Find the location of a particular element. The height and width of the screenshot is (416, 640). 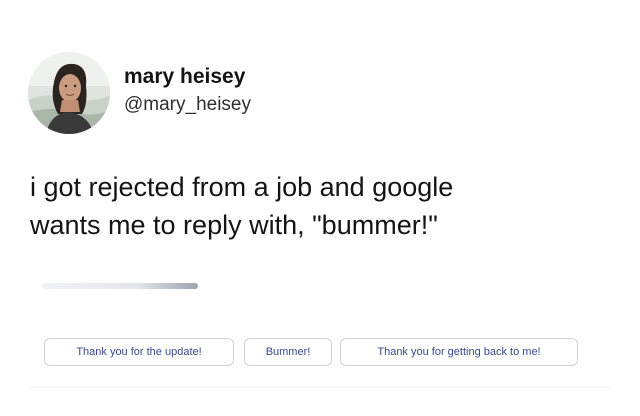

blurred-message-bar is located at coordinates (120, 286).